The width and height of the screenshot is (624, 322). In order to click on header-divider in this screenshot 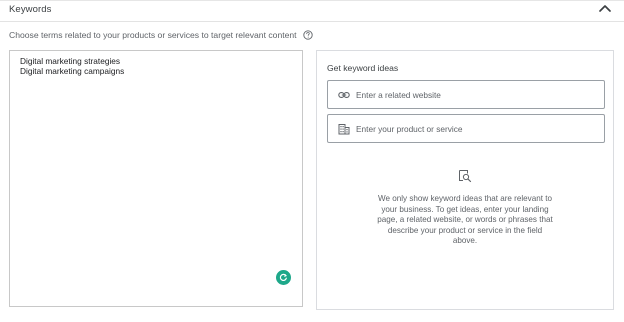, I will do `click(312, 21)`.